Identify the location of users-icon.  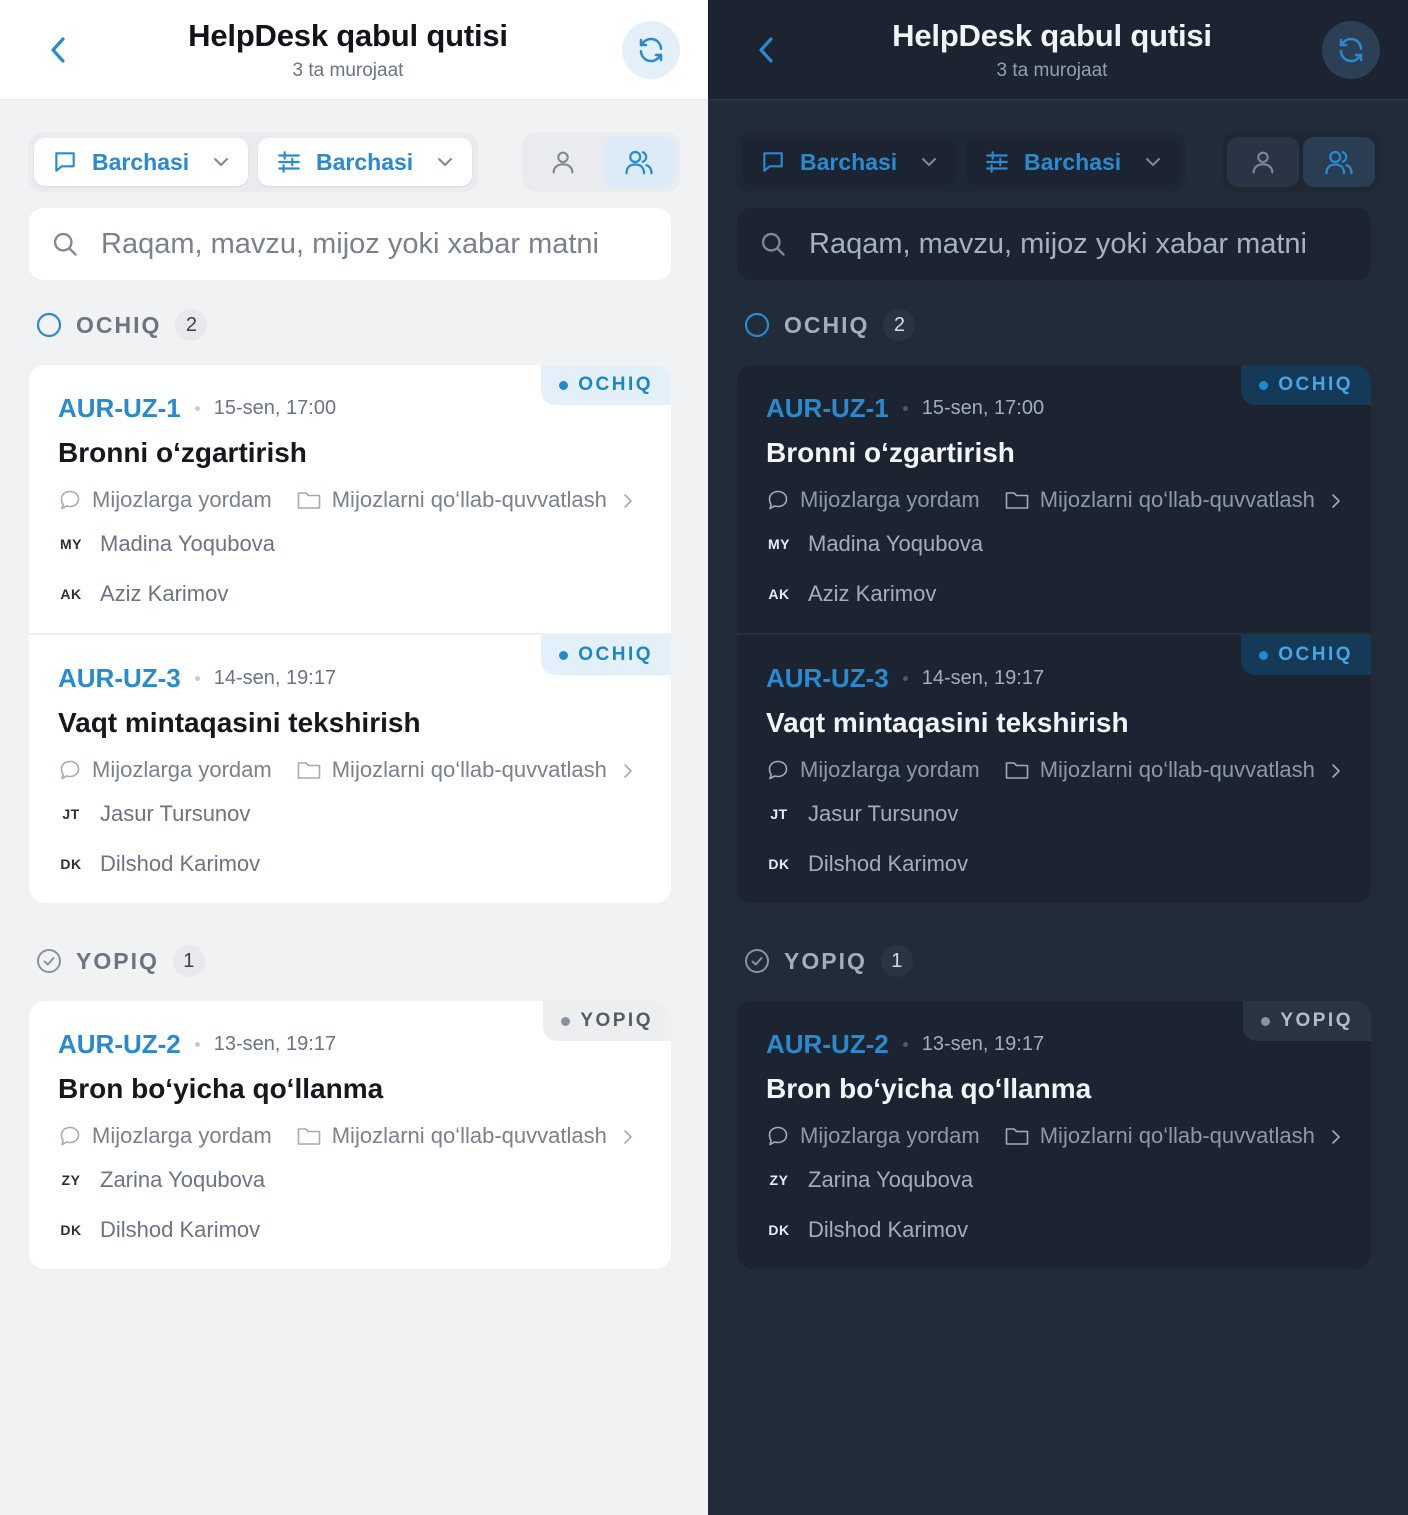
(639, 162).